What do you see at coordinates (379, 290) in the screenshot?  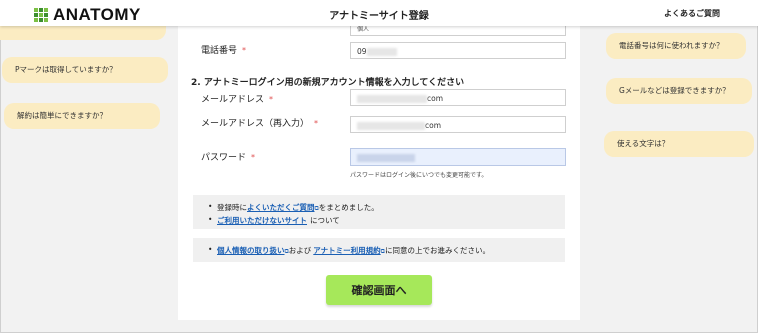 I see `confirm-button: 確認画面へ` at bounding box center [379, 290].